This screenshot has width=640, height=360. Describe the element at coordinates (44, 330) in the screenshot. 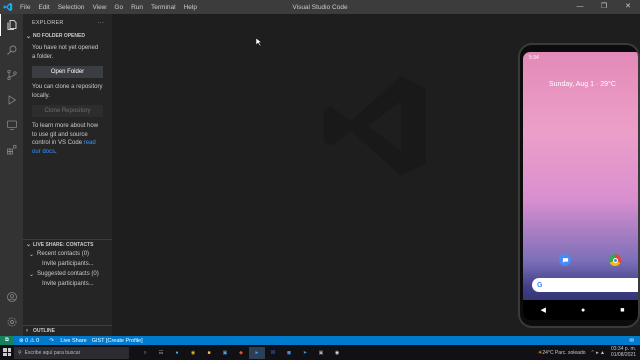

I see `outline-title: OUTLINE` at that location.